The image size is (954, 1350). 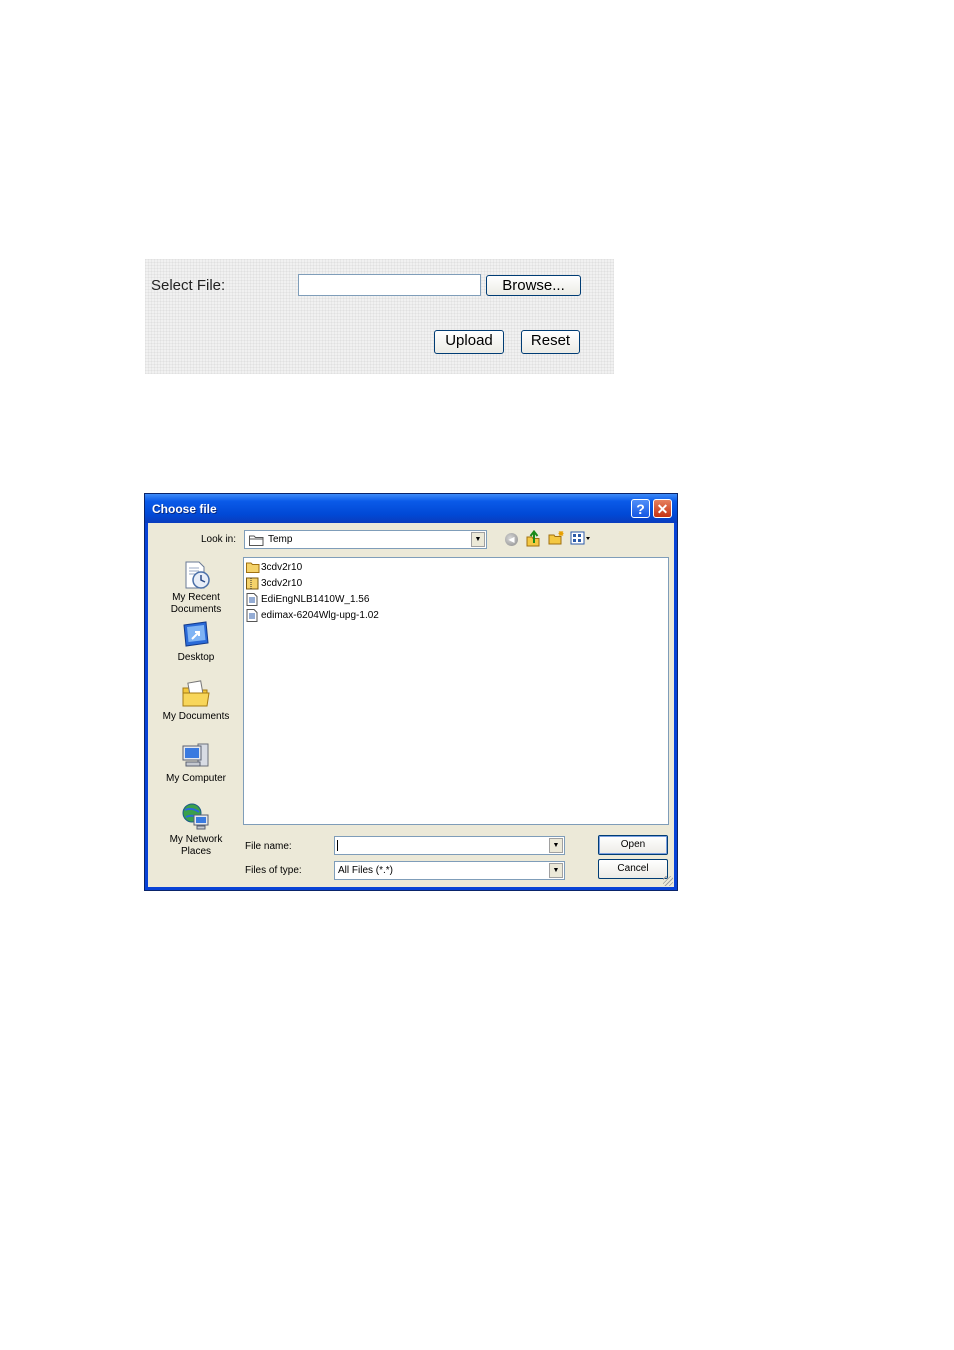 What do you see at coordinates (268, 846) in the screenshot?
I see `file-name-label: File name:` at bounding box center [268, 846].